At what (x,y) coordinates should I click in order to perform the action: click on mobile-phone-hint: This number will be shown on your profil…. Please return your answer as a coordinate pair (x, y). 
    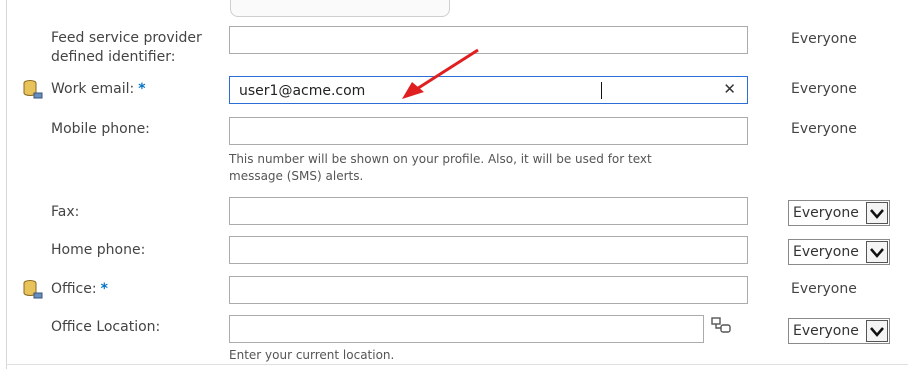
    Looking at the image, I should click on (440, 167).